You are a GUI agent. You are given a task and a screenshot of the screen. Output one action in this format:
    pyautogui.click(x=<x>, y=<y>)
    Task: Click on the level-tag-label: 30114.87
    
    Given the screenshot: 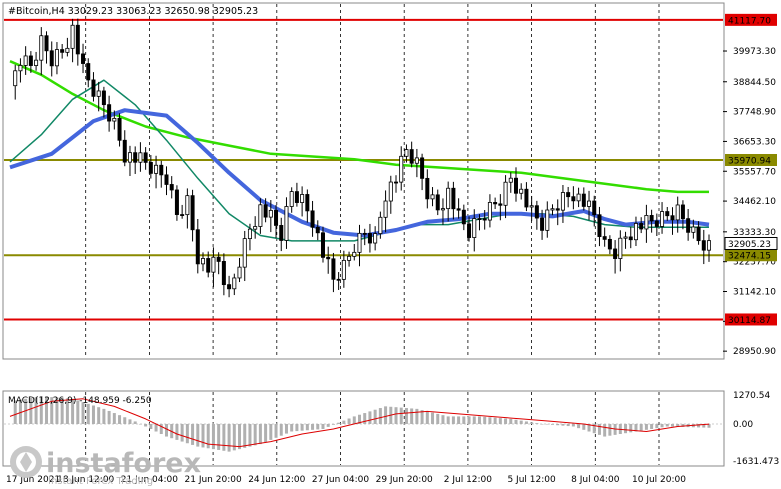 What is the action you would take?
    pyautogui.click(x=749, y=321)
    